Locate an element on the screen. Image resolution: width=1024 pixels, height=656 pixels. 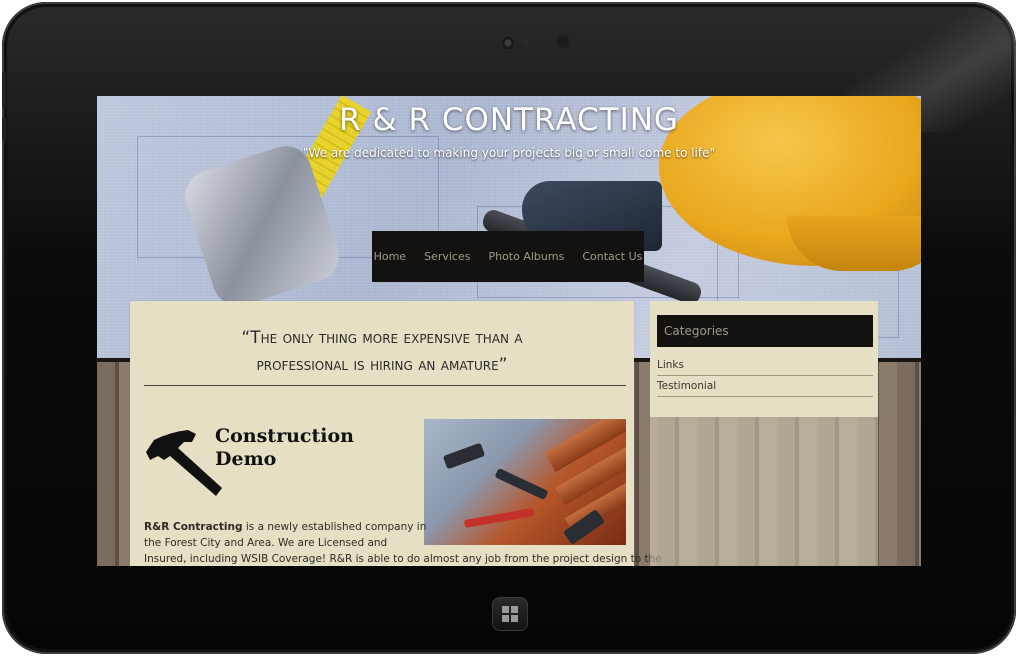
category-testimonial: Testimonial is located at coordinates (765, 388).